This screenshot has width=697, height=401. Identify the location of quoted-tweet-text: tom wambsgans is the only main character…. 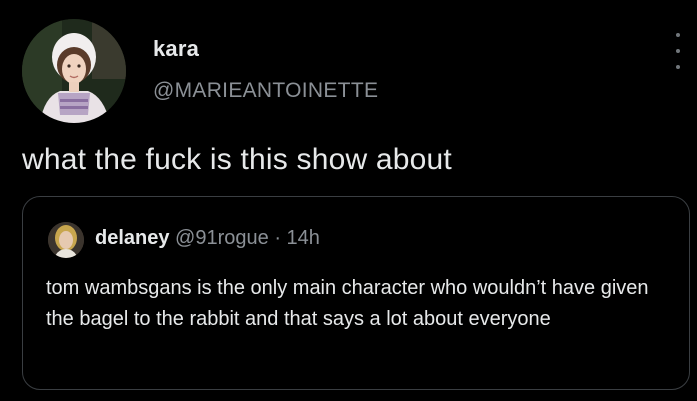
(347, 303).